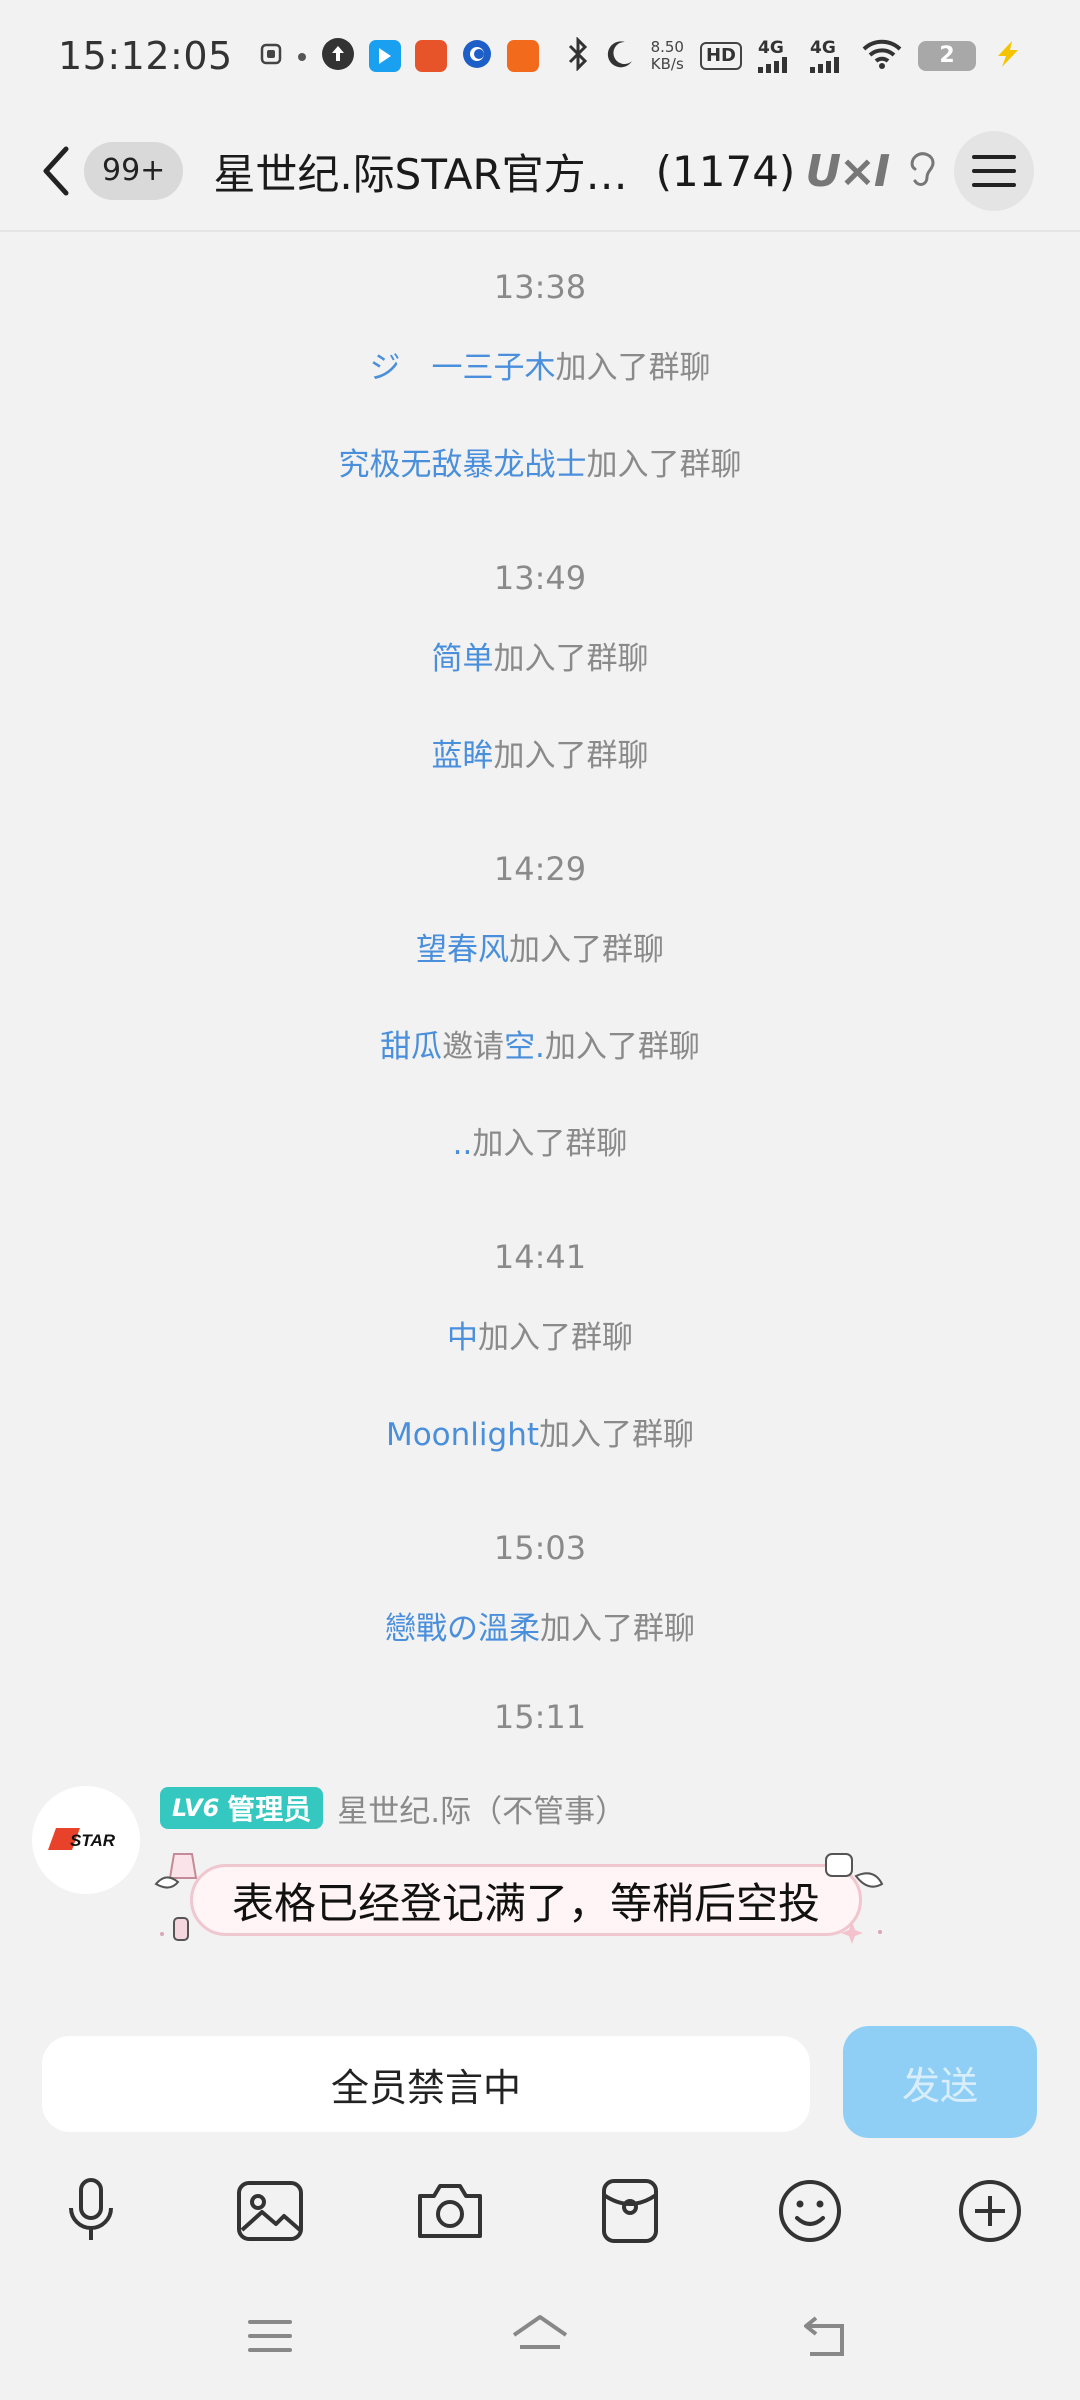  I want to click on chat-header: 99+ 星世纪.际STAR官方… (1174) U×I, so click(540, 172).